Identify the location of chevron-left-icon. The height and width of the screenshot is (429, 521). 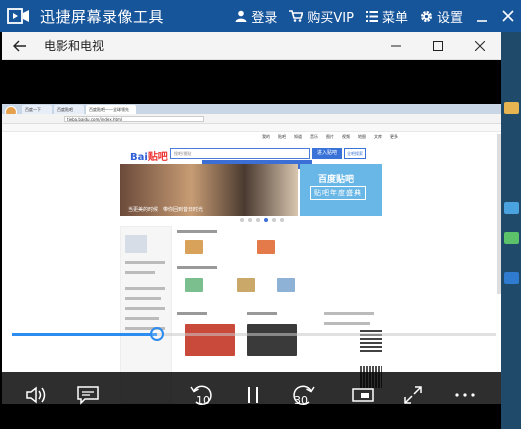
(15, 248).